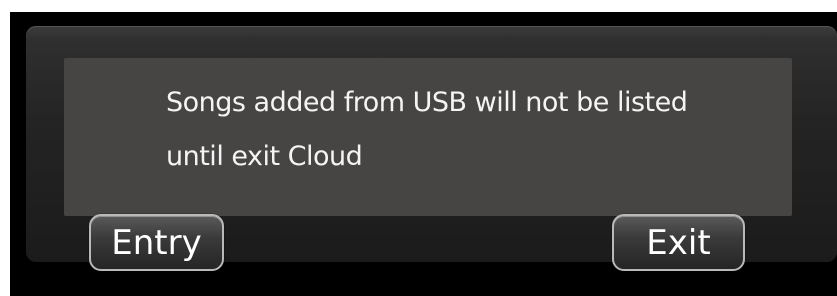 The height and width of the screenshot is (296, 837). Describe the element at coordinates (427, 102) in the screenshot. I see `message-line-1: Songs added from USB will not be listed` at that location.